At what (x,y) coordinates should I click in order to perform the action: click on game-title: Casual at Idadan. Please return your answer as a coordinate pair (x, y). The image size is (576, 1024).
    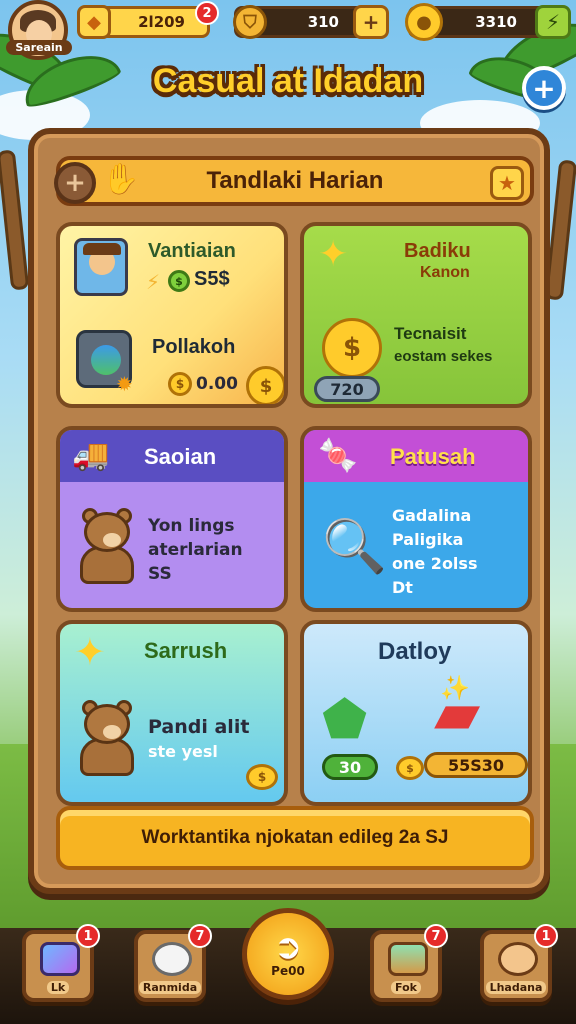
    Looking at the image, I should click on (288, 81).